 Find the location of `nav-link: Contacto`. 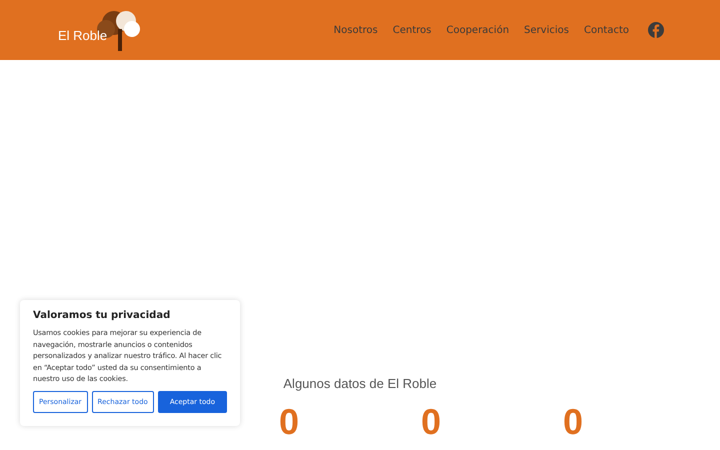

nav-link: Contacto is located at coordinates (606, 30).